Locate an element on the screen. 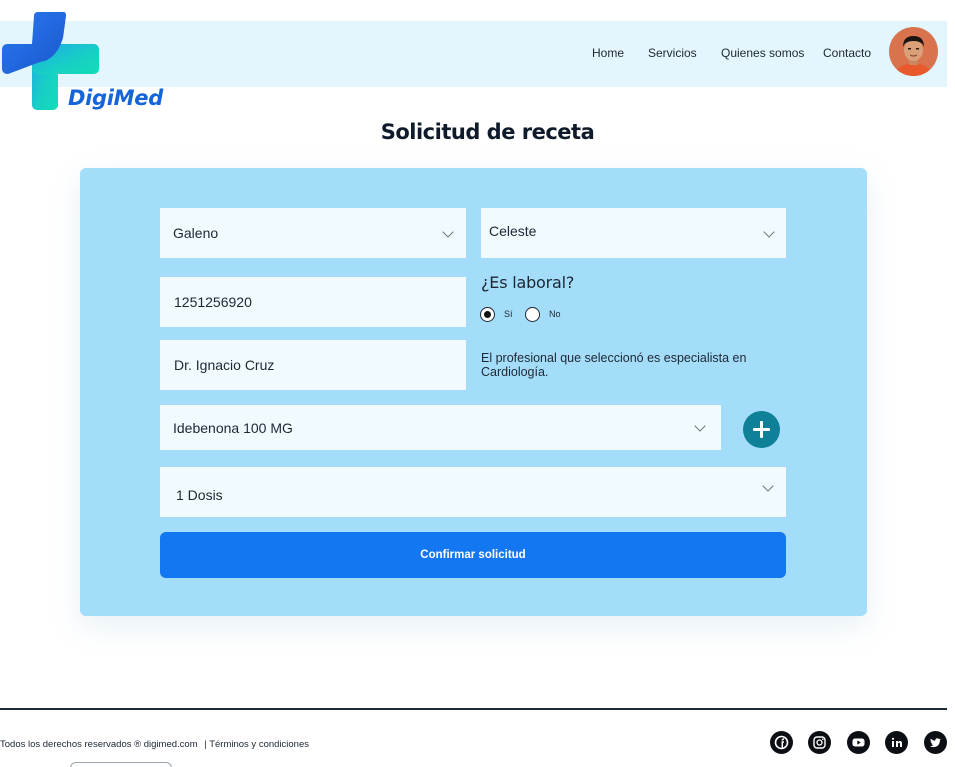 This screenshot has height=767, width=955. youtube-icon is located at coordinates (858, 742).